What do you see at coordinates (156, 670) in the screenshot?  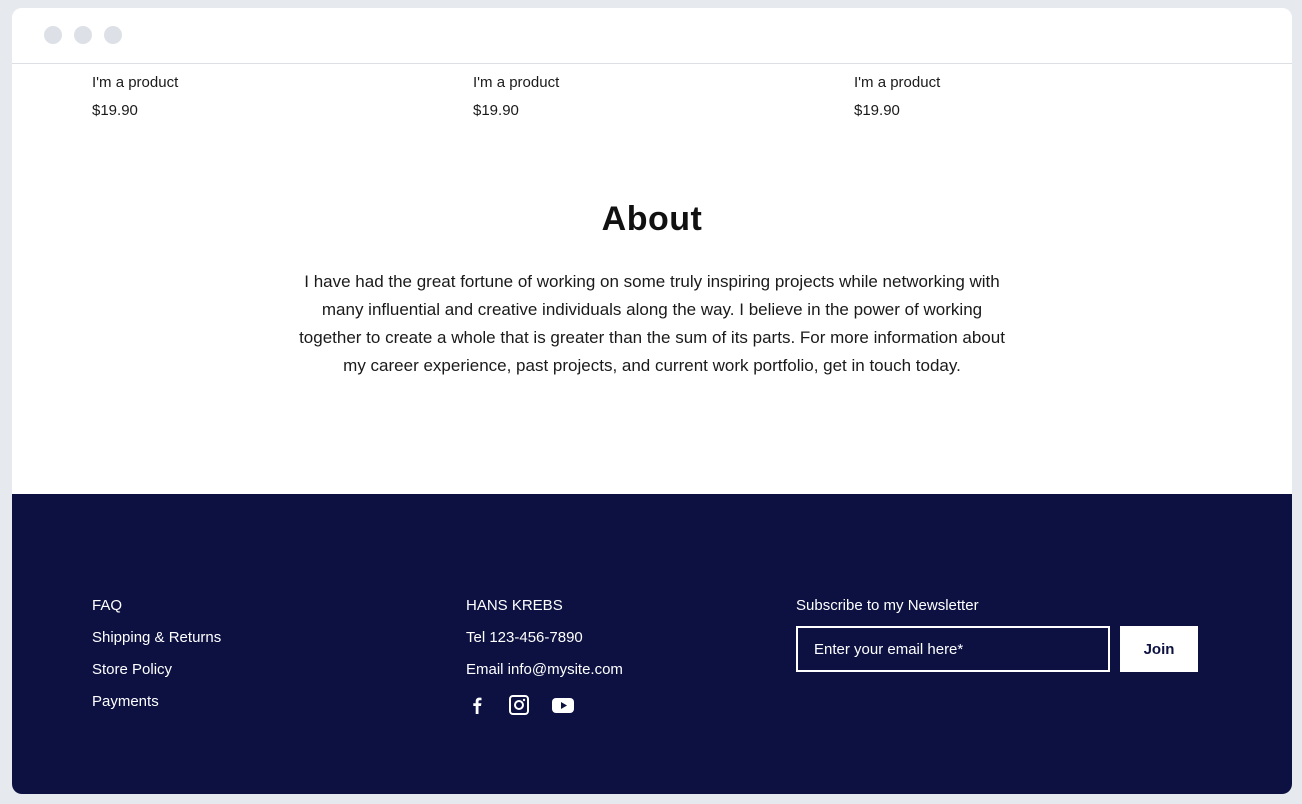 I see `footer-link-store-policy: Store Policy` at bounding box center [156, 670].